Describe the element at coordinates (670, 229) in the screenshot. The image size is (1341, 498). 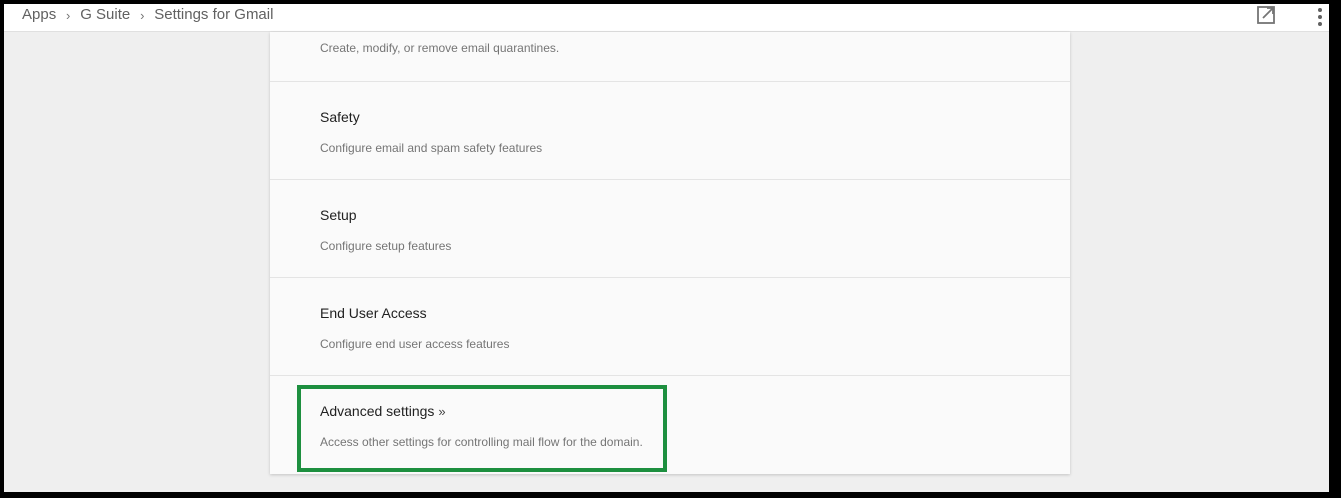
I see `settings-row-setup: Setup Configure setup features` at that location.